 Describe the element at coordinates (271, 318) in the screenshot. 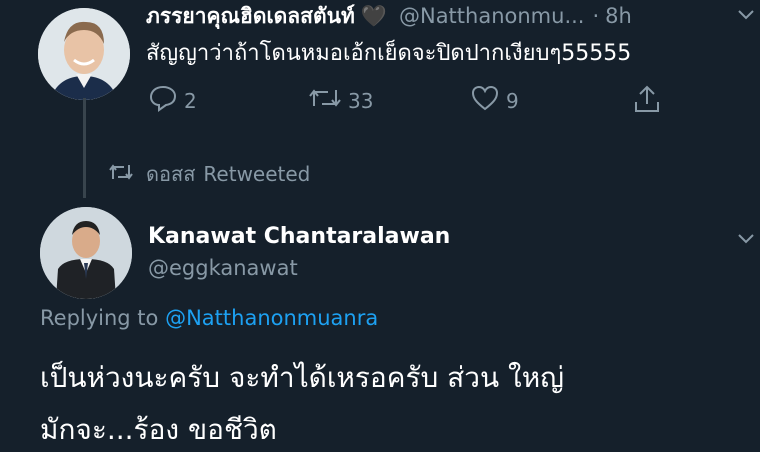

I see `replying-to-handle: @Natthanonmuanra` at that location.